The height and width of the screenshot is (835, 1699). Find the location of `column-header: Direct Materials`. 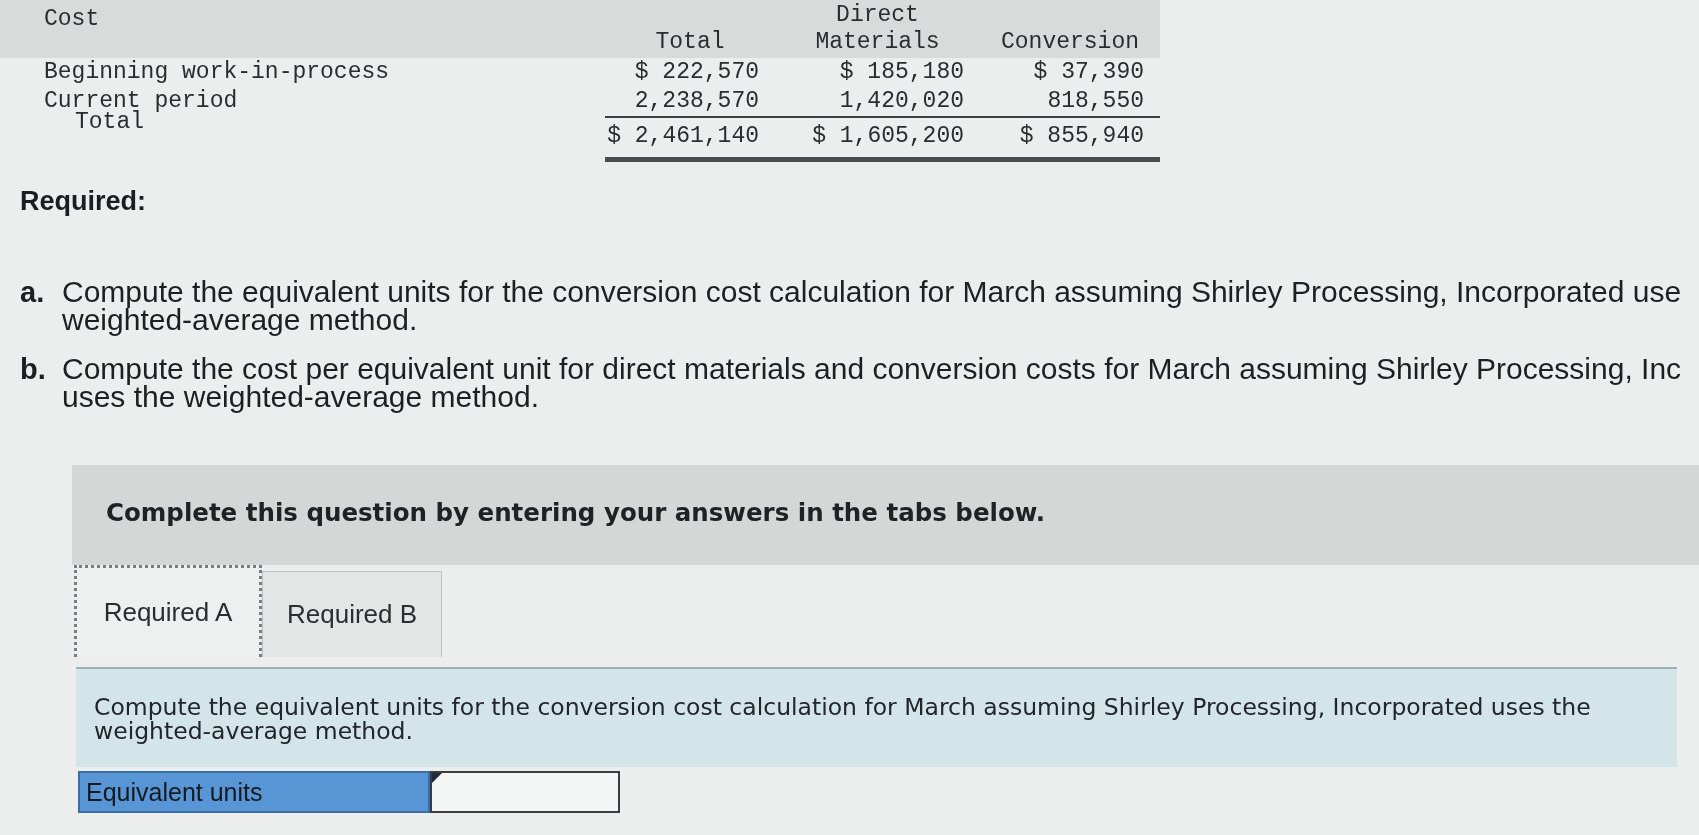

column-header: Direct Materials is located at coordinates (877, 29).